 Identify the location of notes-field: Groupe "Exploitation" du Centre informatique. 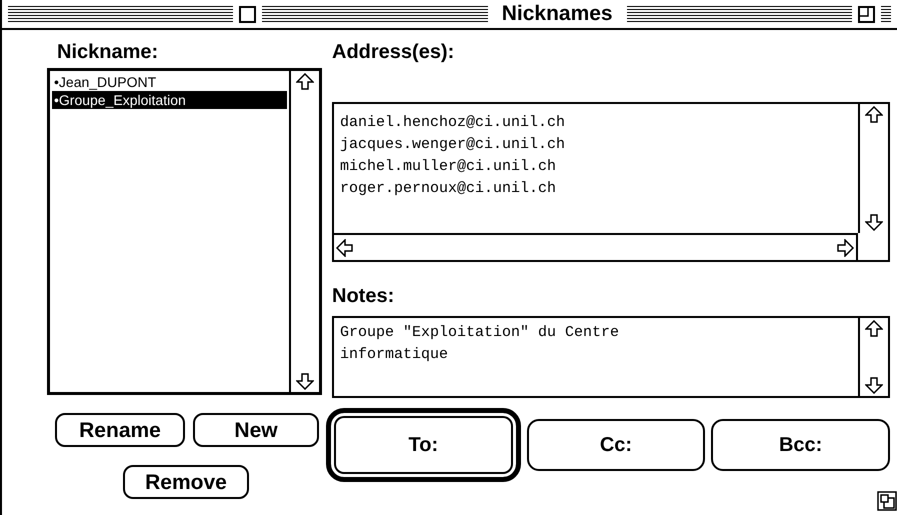
(611, 357).